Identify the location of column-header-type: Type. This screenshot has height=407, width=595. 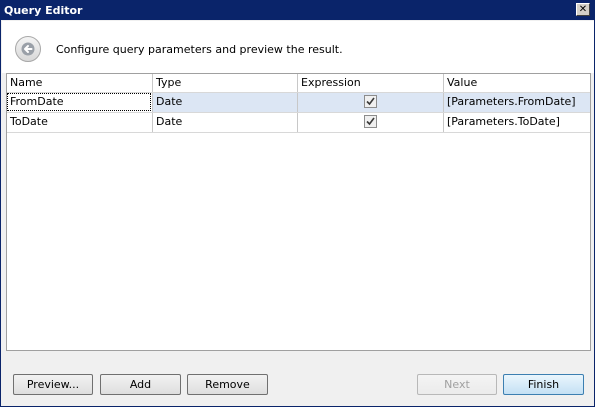
(225, 83).